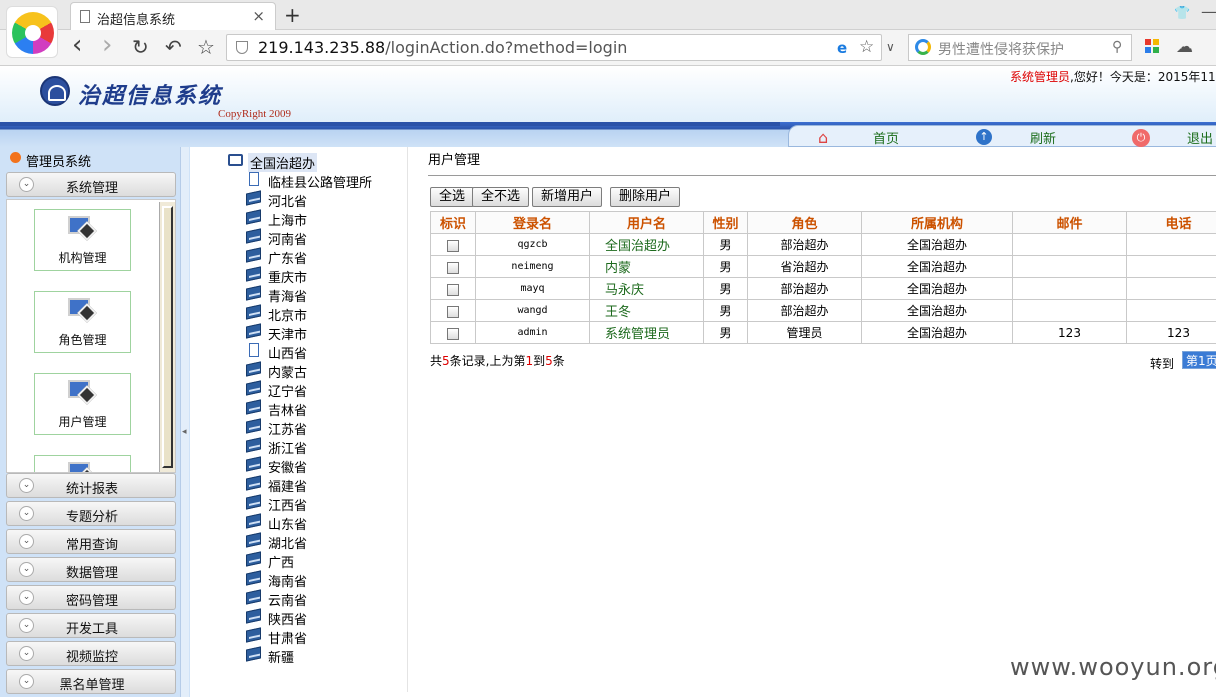  I want to click on browser-tab: 治超信息系统 ×, so click(173, 16).